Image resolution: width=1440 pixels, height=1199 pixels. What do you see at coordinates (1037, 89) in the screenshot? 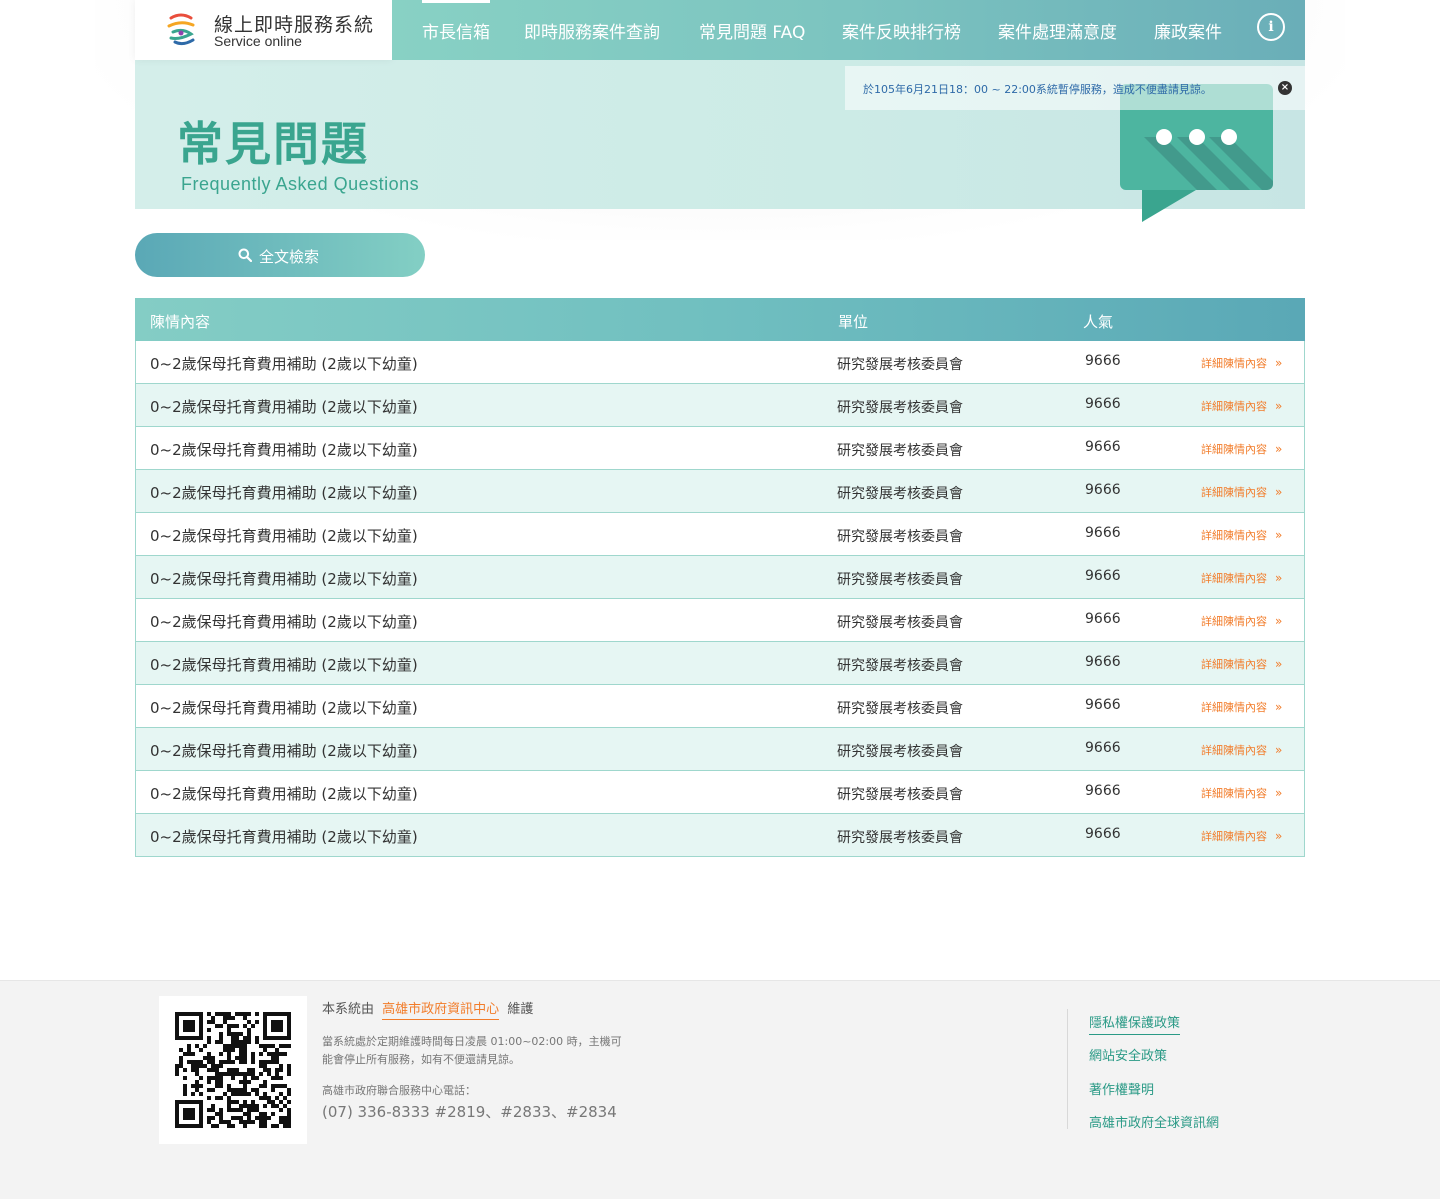
I see `notice-text: 於105年6月21日18：00 ~ 22:00系統暫停服務，造成不便盡請見諒。` at bounding box center [1037, 89].